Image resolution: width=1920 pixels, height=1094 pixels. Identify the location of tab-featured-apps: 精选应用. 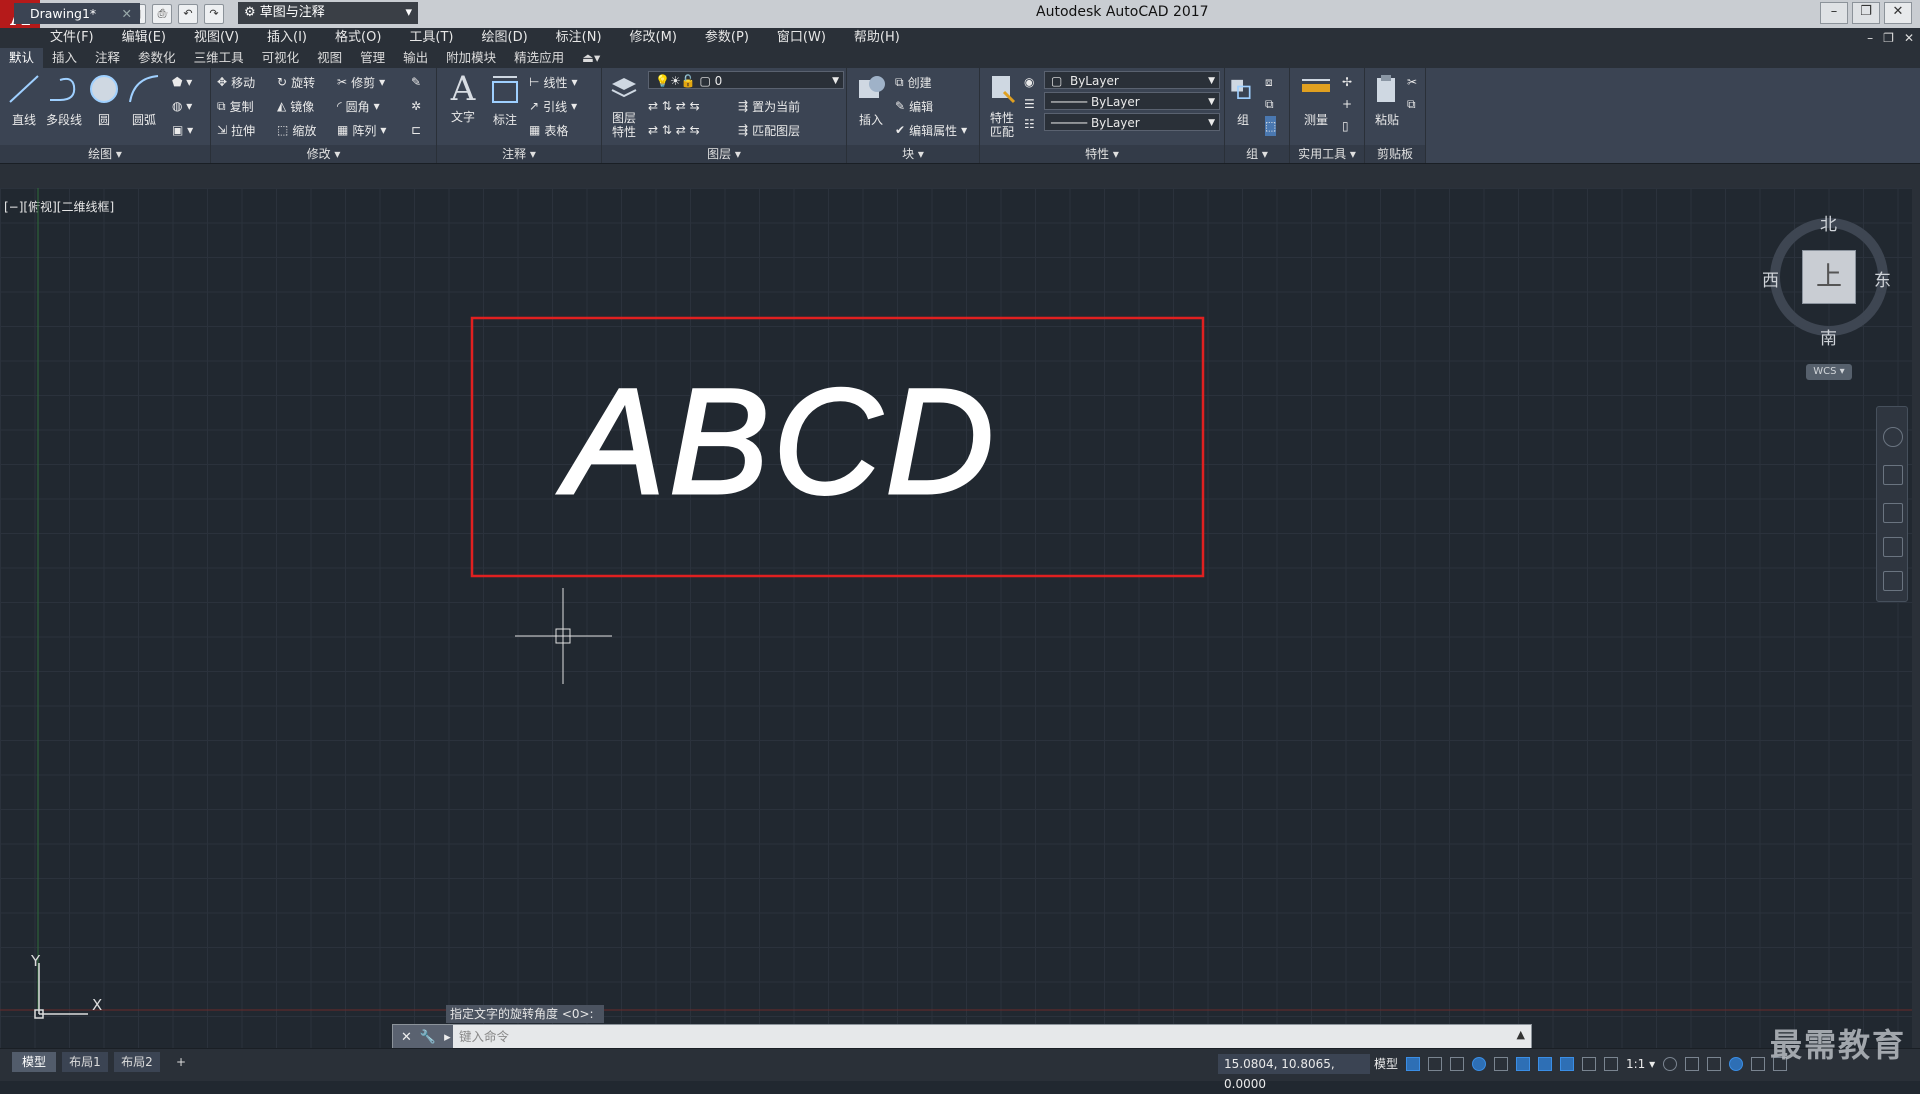
(539, 58).